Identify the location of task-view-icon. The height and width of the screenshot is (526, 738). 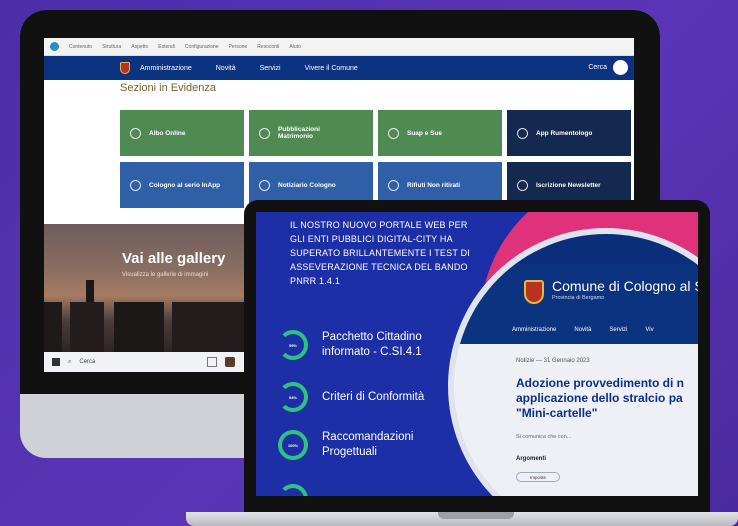
(212, 362).